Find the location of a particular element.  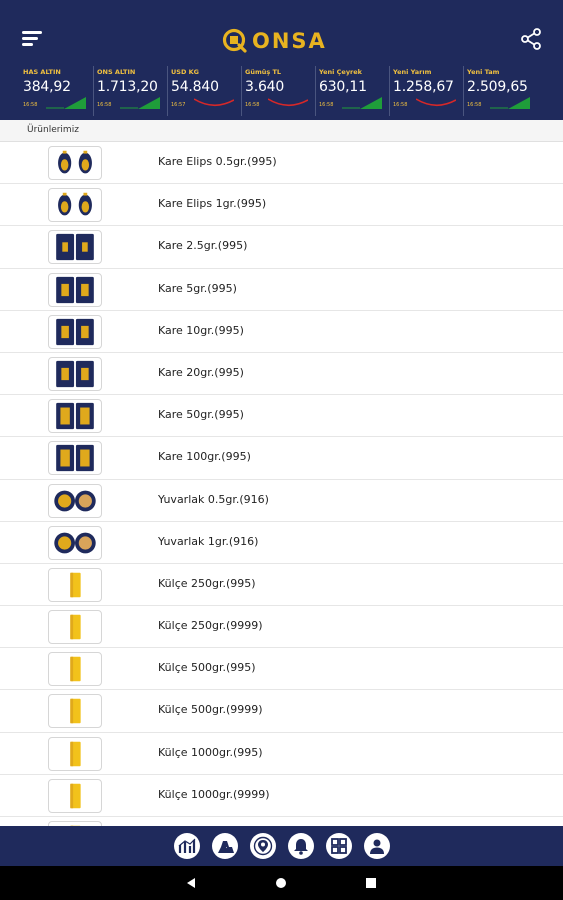

product-row: Kare 10gr.(995) is located at coordinates (281, 332).